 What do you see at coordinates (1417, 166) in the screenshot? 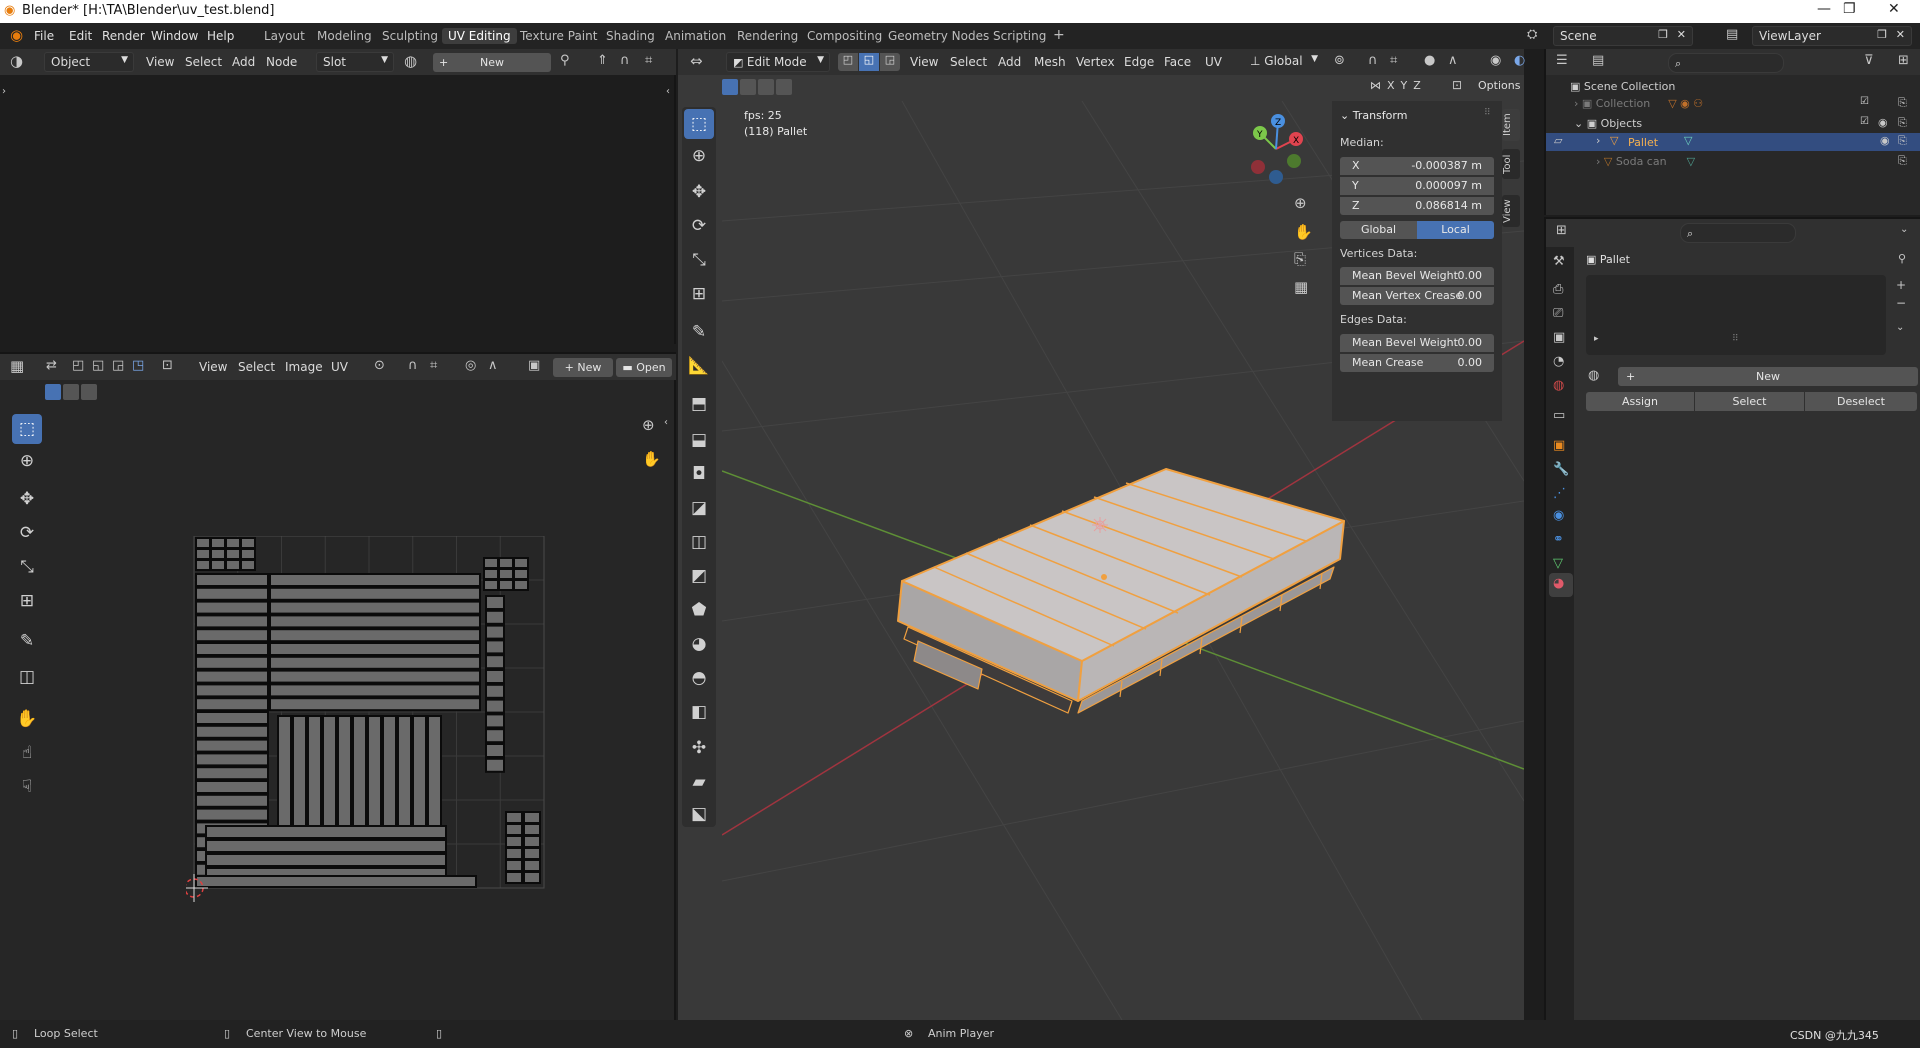
I see `median-x-field: X -0.000387 m` at bounding box center [1417, 166].